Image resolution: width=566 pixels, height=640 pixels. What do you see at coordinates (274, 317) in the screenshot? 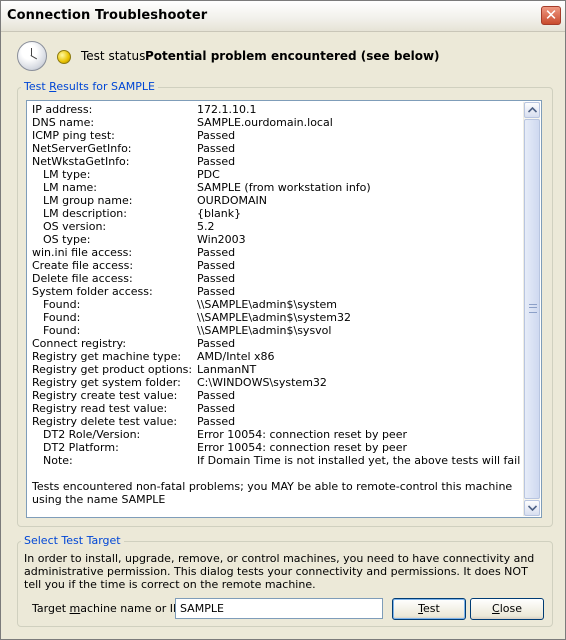
I see `result-value: \\SAMPLE\admin$\system32` at bounding box center [274, 317].